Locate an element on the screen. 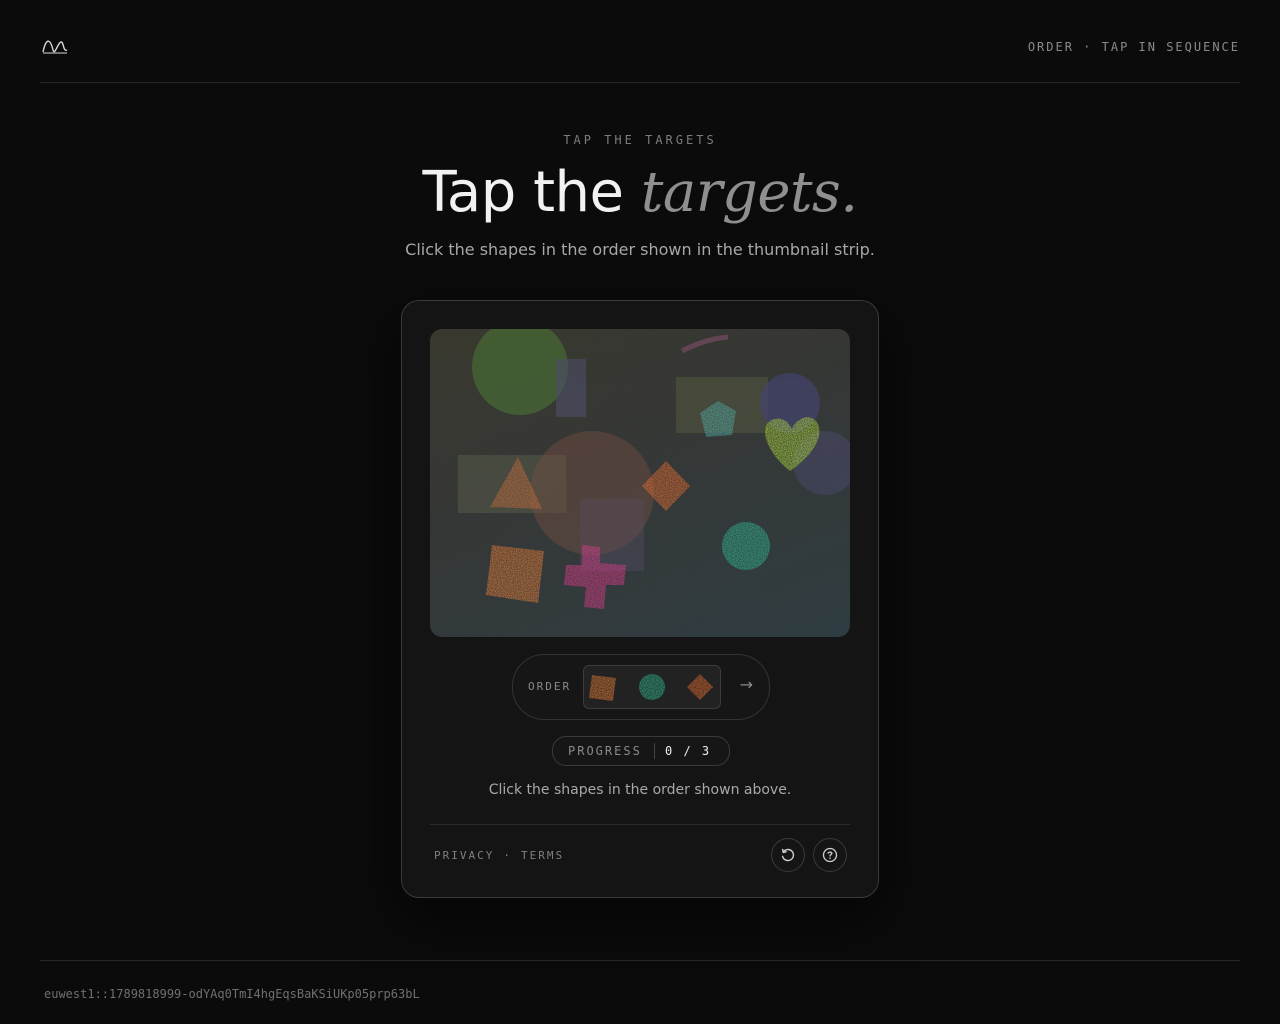 This screenshot has width=1280, height=1024. challenge-canvas is located at coordinates (640, 483).